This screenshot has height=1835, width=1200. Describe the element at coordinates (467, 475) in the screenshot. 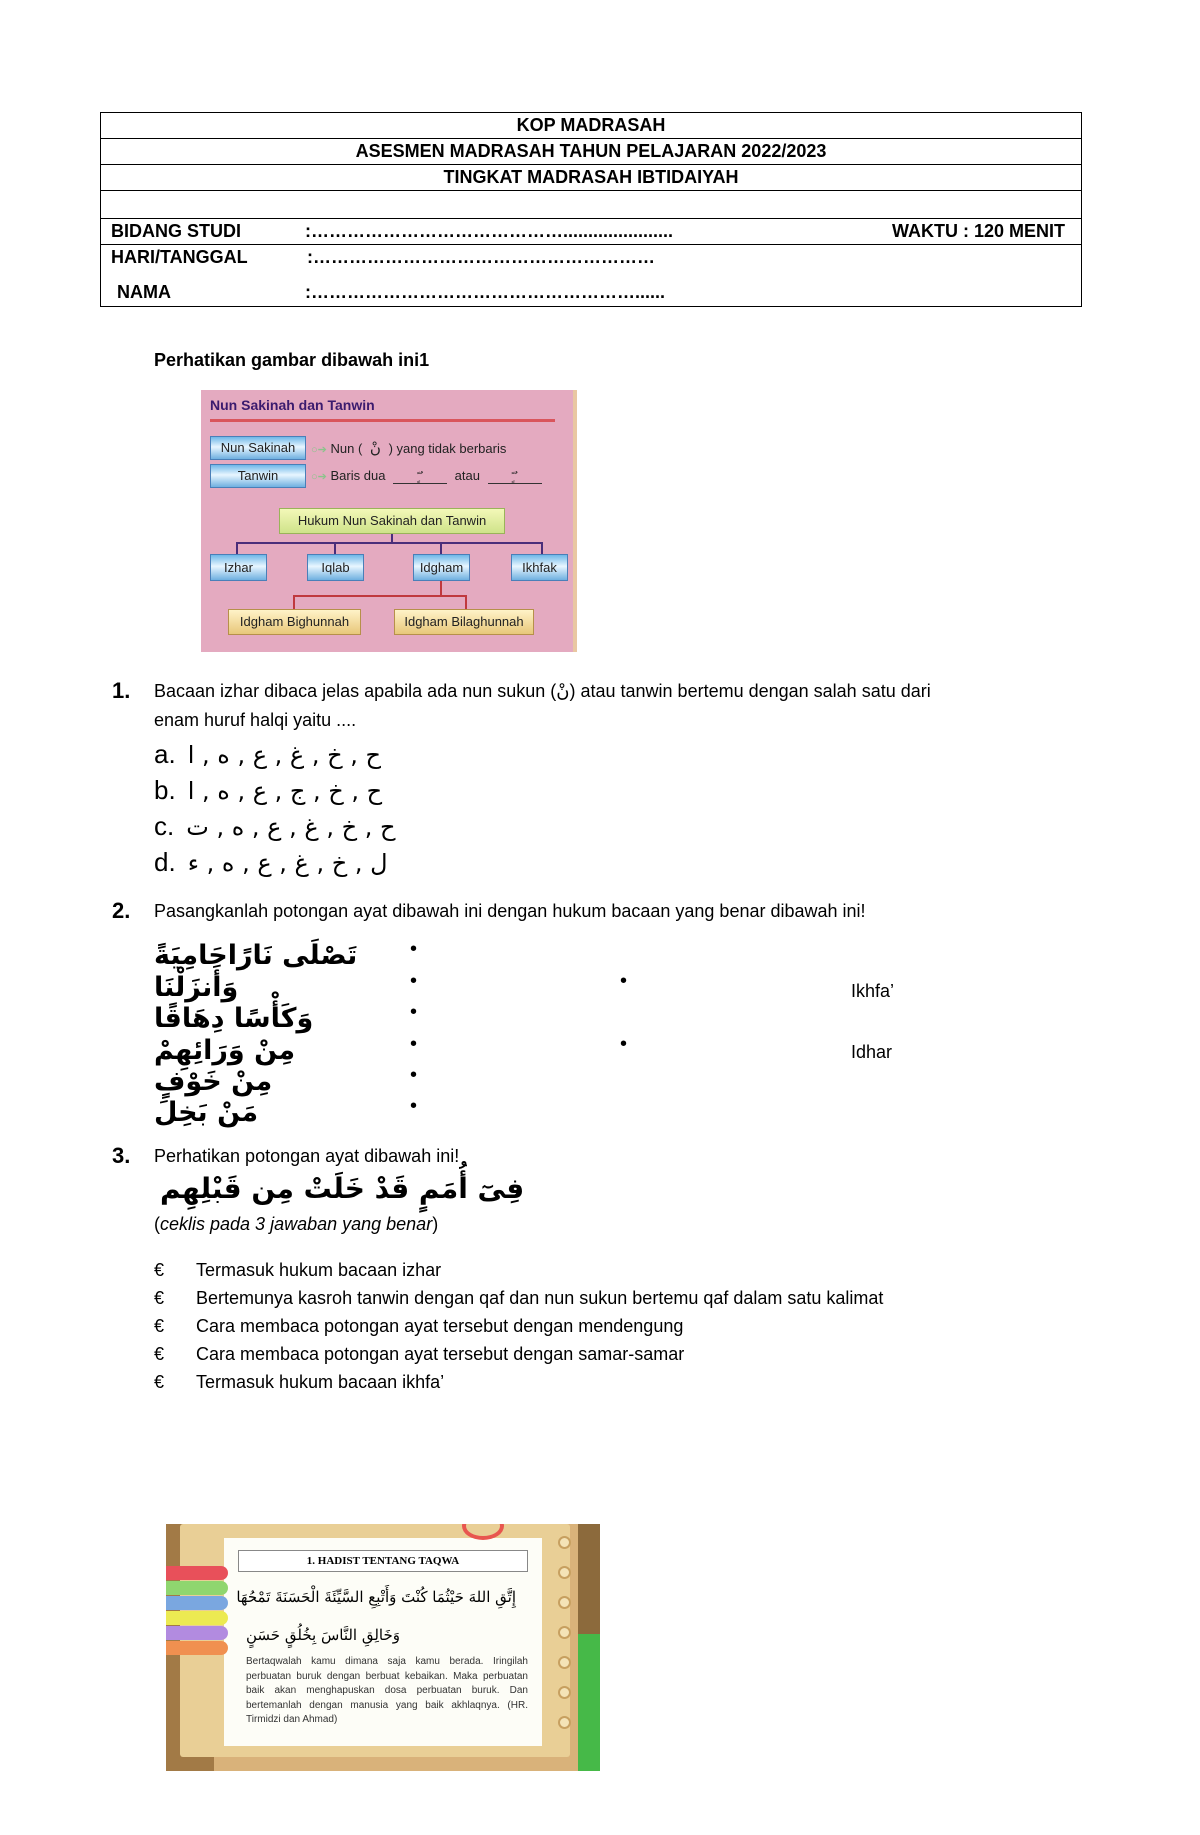

I see `tanwin-atau: atau` at that location.